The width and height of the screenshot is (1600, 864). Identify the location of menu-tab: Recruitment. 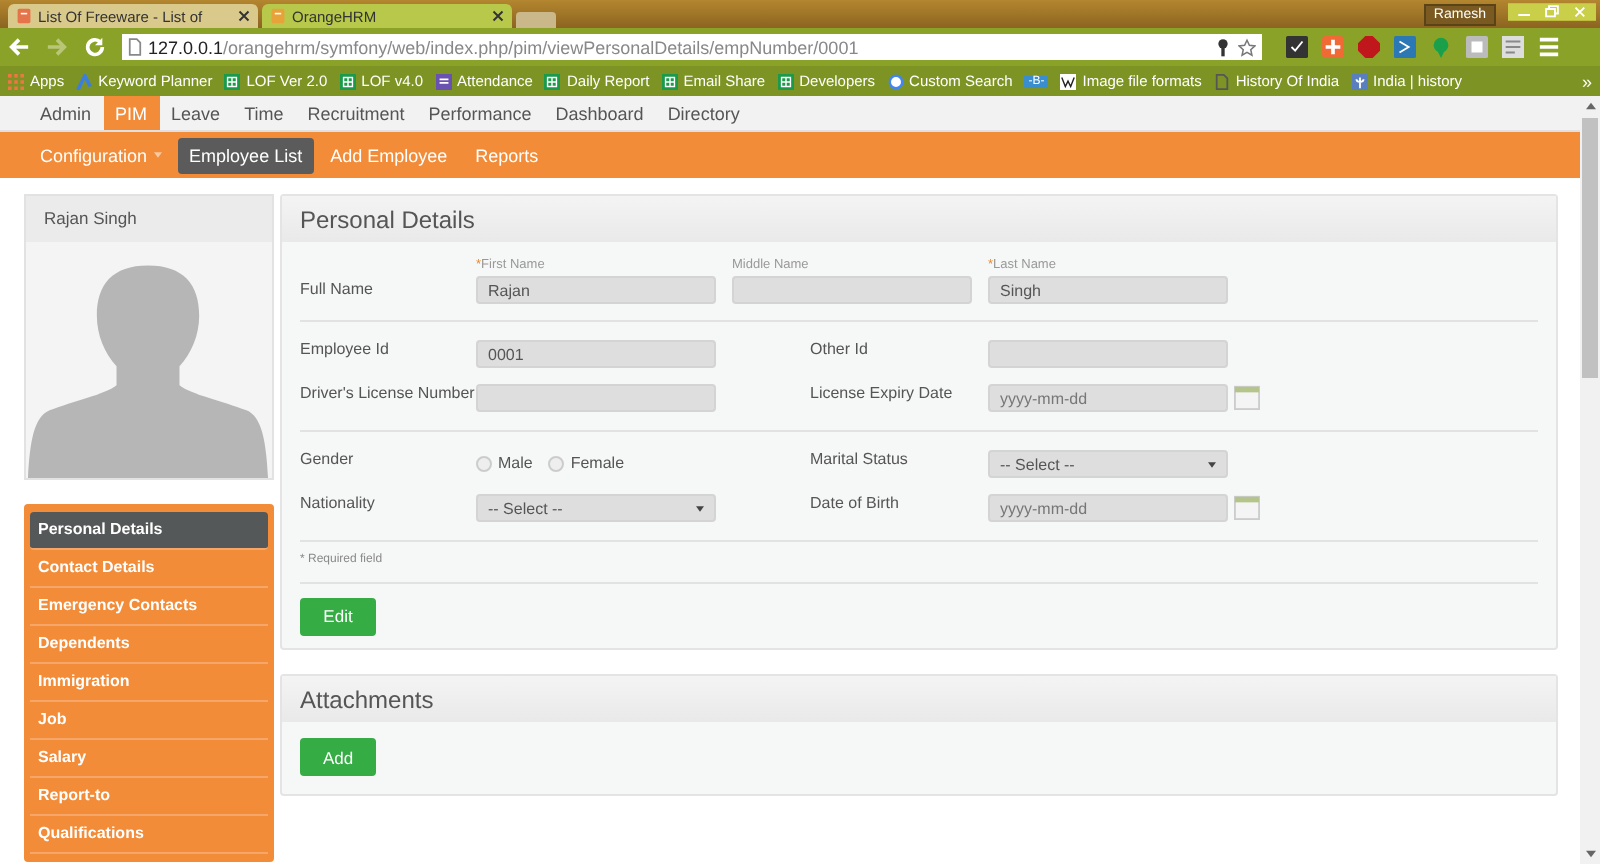
(356, 113).